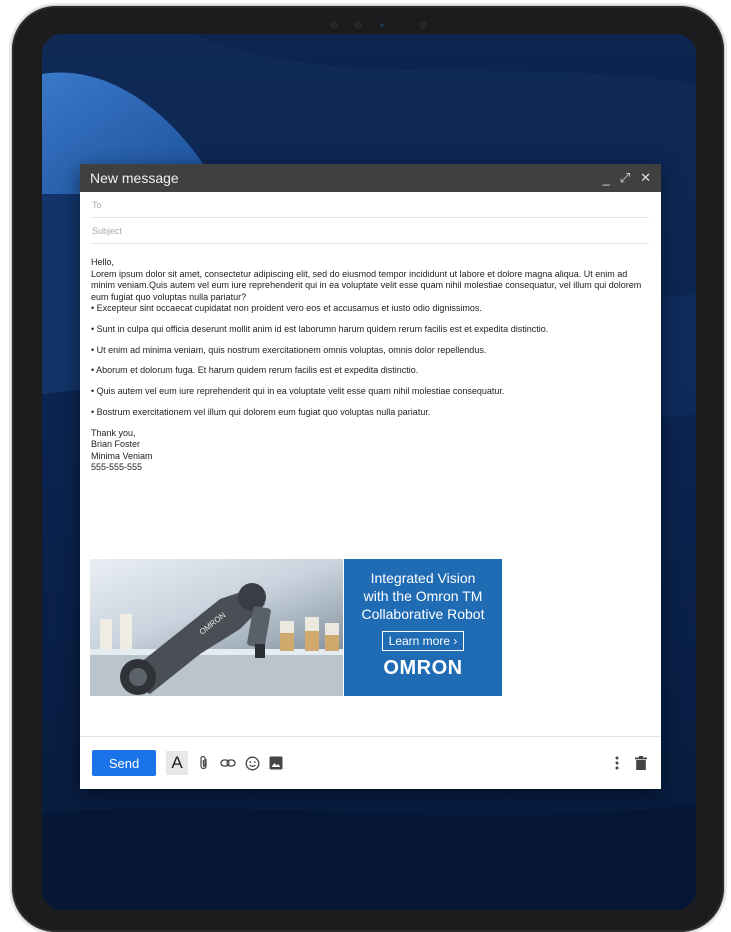 This screenshot has height=932, width=731. What do you see at coordinates (122, 455) in the screenshot?
I see `signature-company: Minima Veniam` at bounding box center [122, 455].